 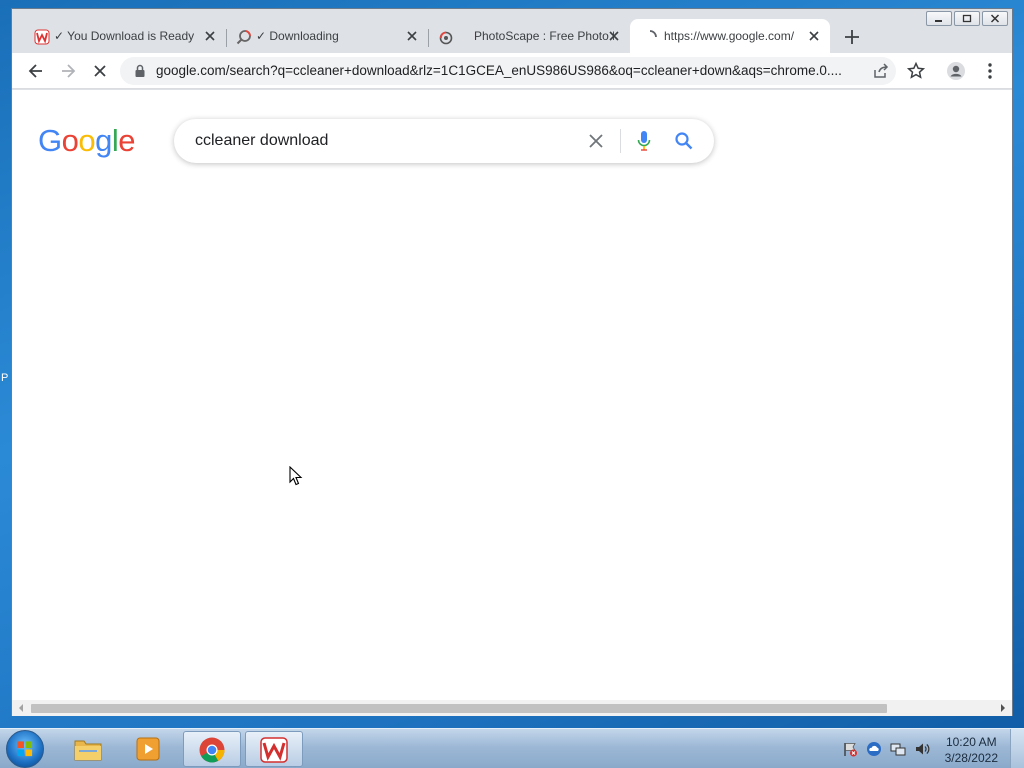 What do you see at coordinates (990, 71) in the screenshot?
I see `menu-kebab-icon` at bounding box center [990, 71].